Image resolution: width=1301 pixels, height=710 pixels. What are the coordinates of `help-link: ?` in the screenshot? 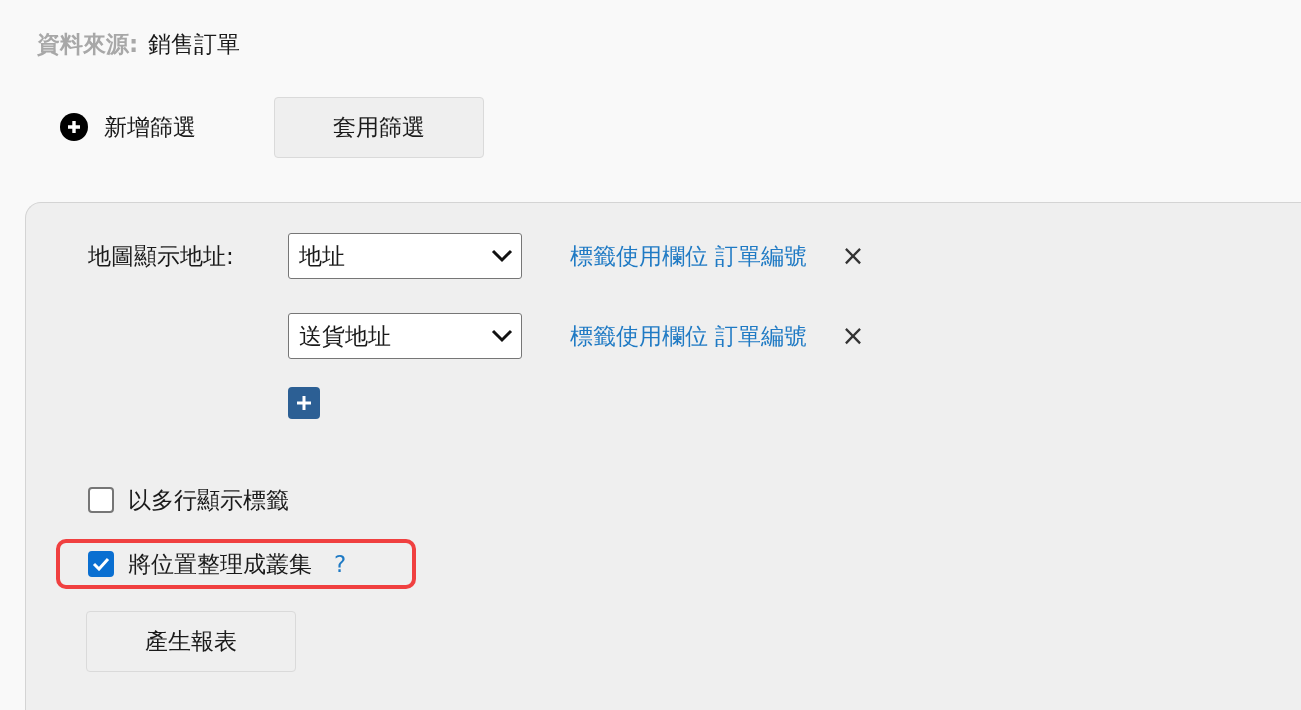 It's located at (340, 564).